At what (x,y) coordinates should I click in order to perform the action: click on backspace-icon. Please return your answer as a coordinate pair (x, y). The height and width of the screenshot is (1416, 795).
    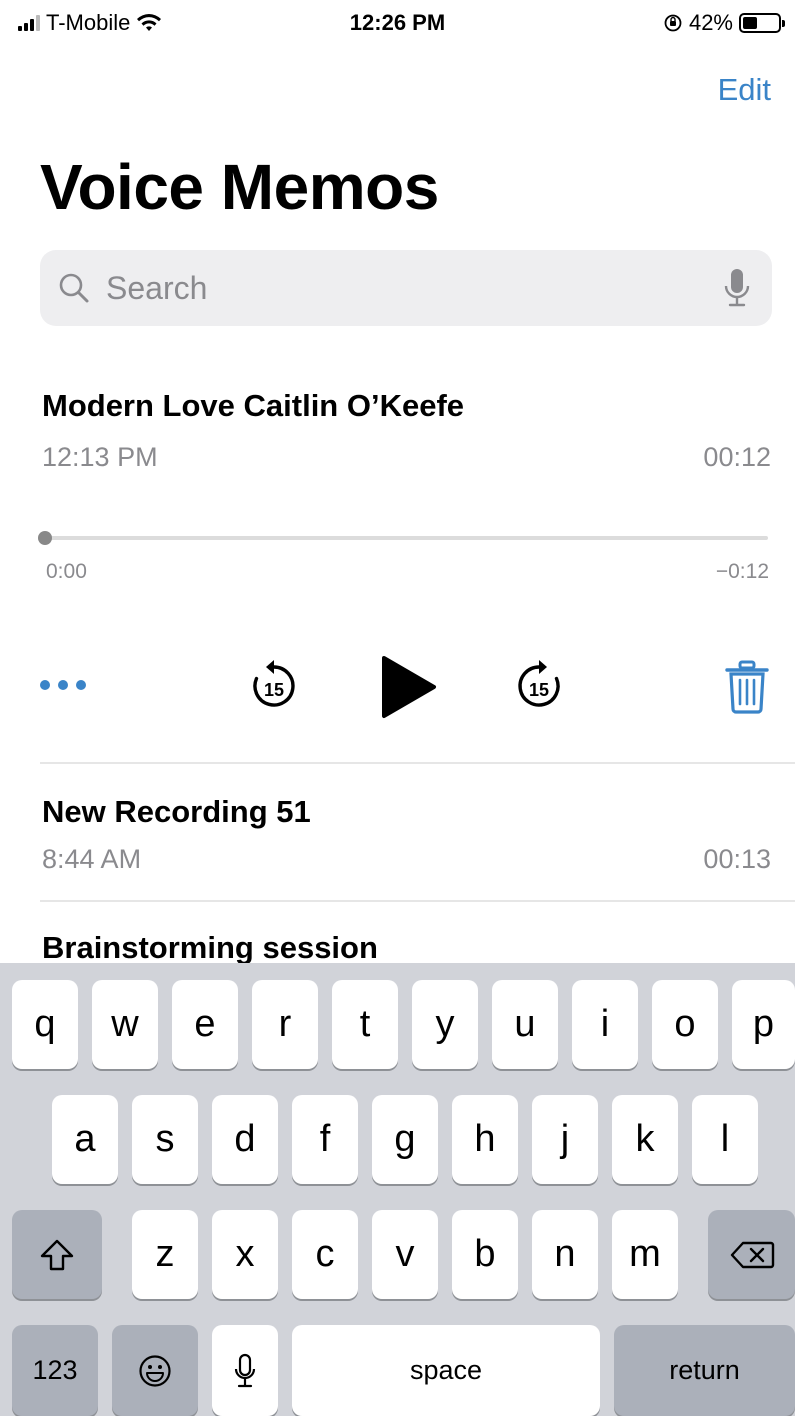
    Looking at the image, I should click on (752, 1254).